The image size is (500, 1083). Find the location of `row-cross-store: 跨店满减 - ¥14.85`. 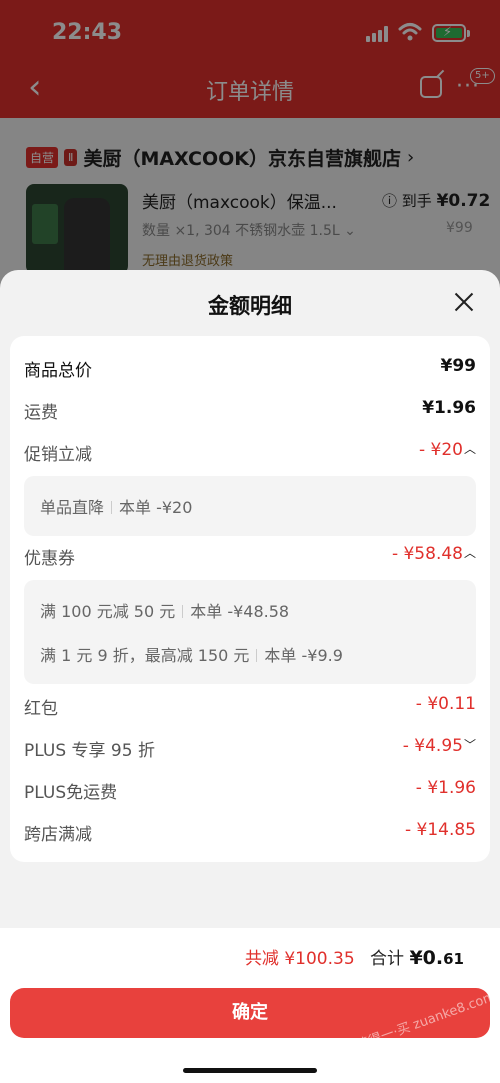

row-cross-store: 跨店满减 - ¥14.85 is located at coordinates (250, 833).